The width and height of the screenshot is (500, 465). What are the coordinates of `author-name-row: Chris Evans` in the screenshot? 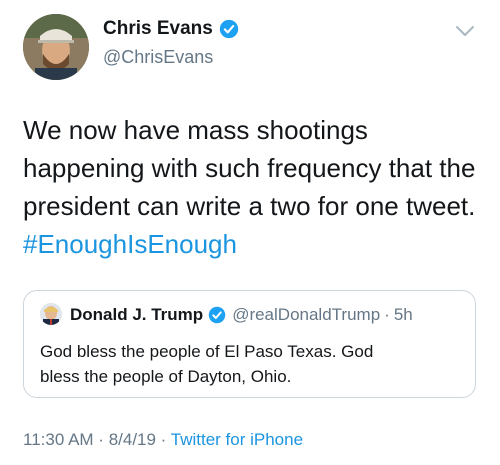 It's located at (171, 29).